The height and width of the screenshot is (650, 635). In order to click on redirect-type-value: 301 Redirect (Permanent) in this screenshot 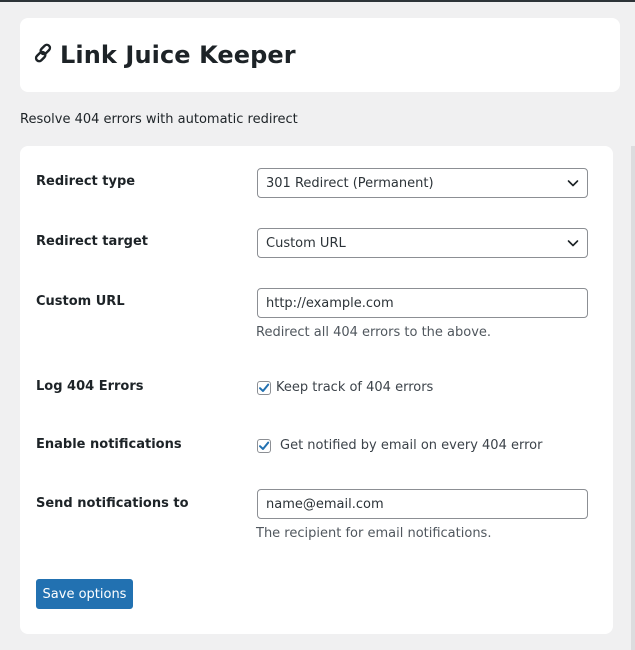, I will do `click(350, 183)`.